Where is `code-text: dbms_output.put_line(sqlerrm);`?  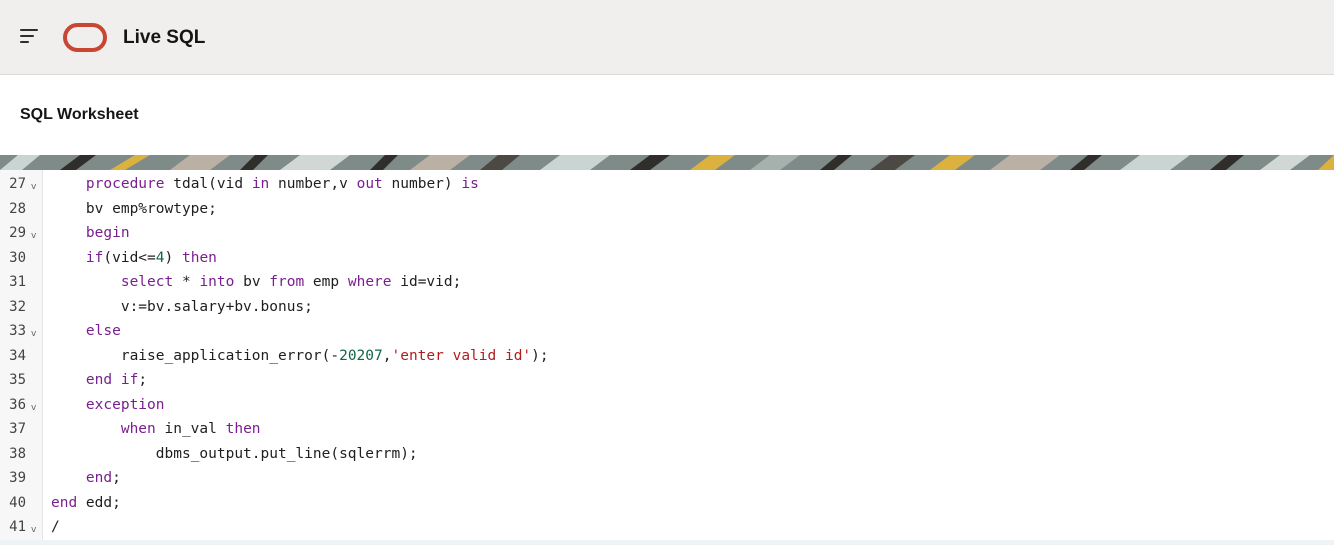
code-text: dbms_output.put_line(sqlerrm); is located at coordinates (234, 454).